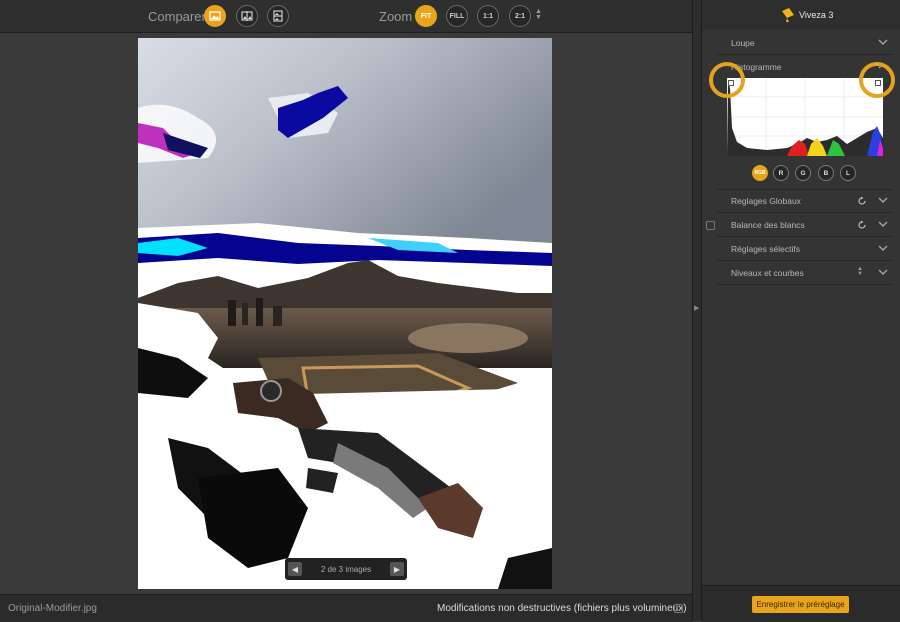 This screenshot has height=622, width=900. Describe the element at coordinates (804, 202) in the screenshot. I see `section-global-adjustments: Reglages Globaux` at that location.